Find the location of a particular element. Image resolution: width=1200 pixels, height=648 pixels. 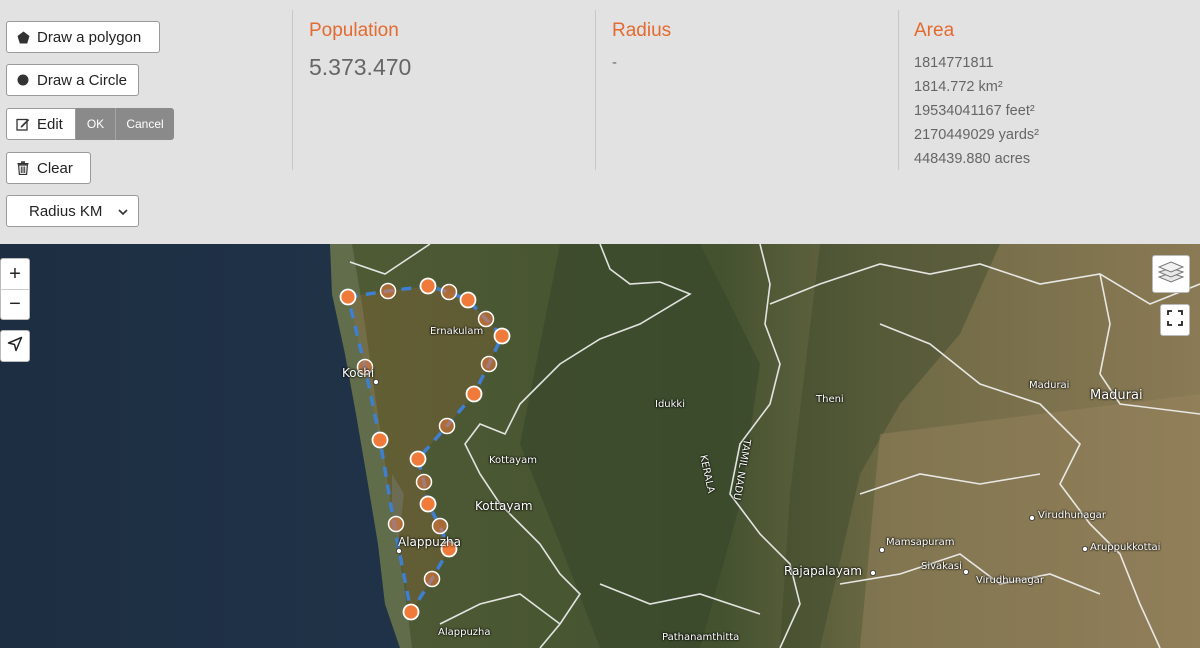

ok-button: OK is located at coordinates (95, 124).